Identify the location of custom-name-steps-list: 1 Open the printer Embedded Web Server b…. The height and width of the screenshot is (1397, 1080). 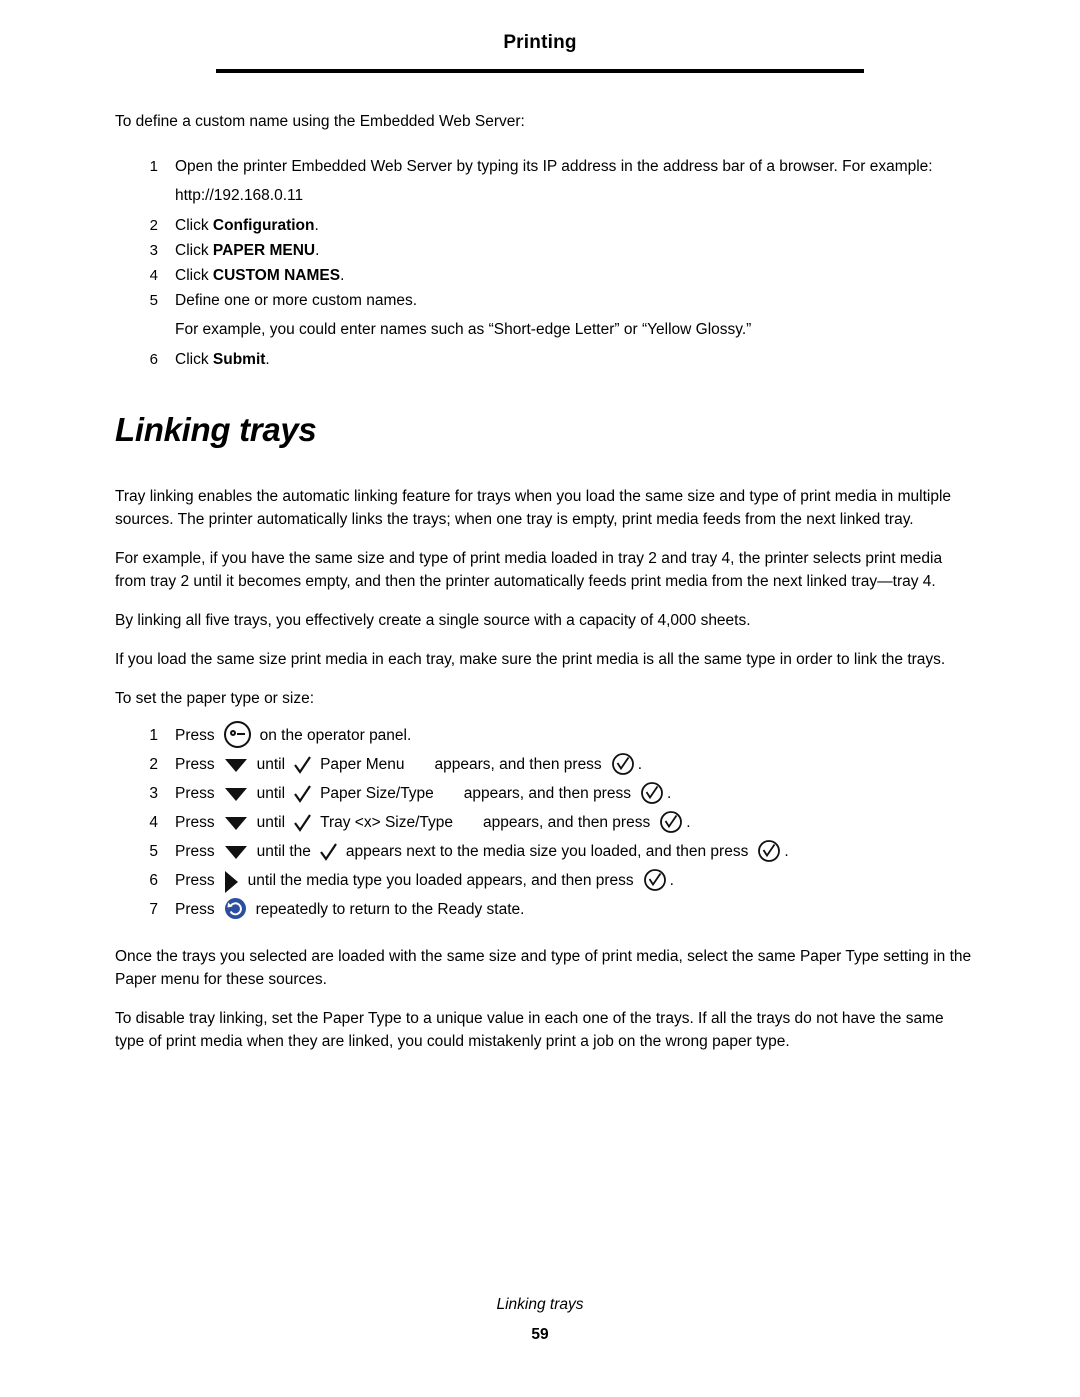
(545, 263).